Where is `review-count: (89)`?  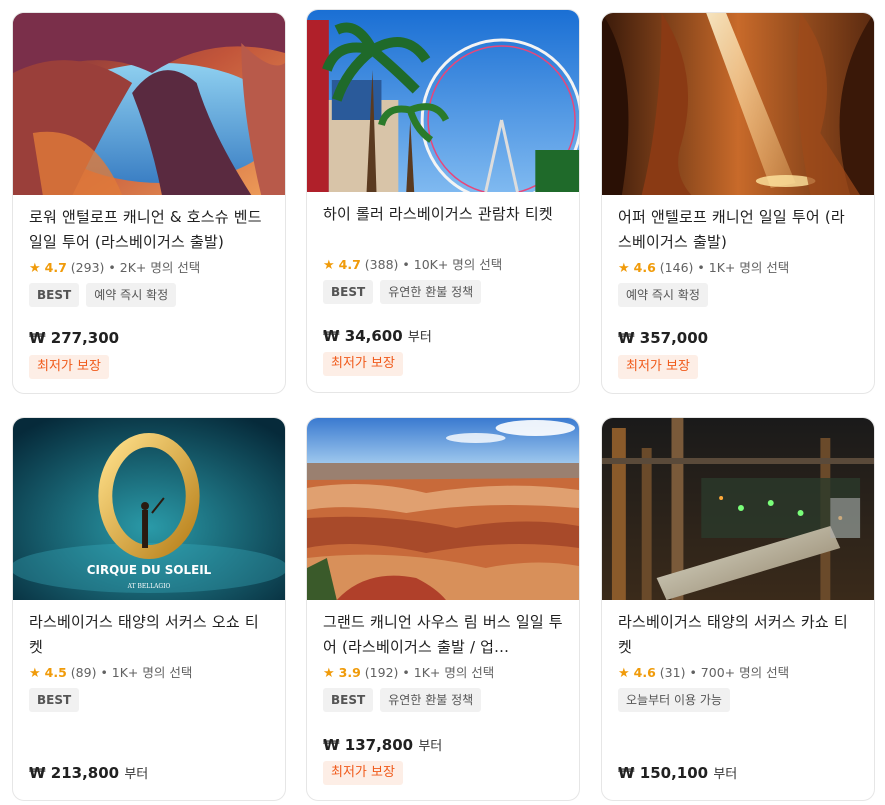
review-count: (89) is located at coordinates (83, 672).